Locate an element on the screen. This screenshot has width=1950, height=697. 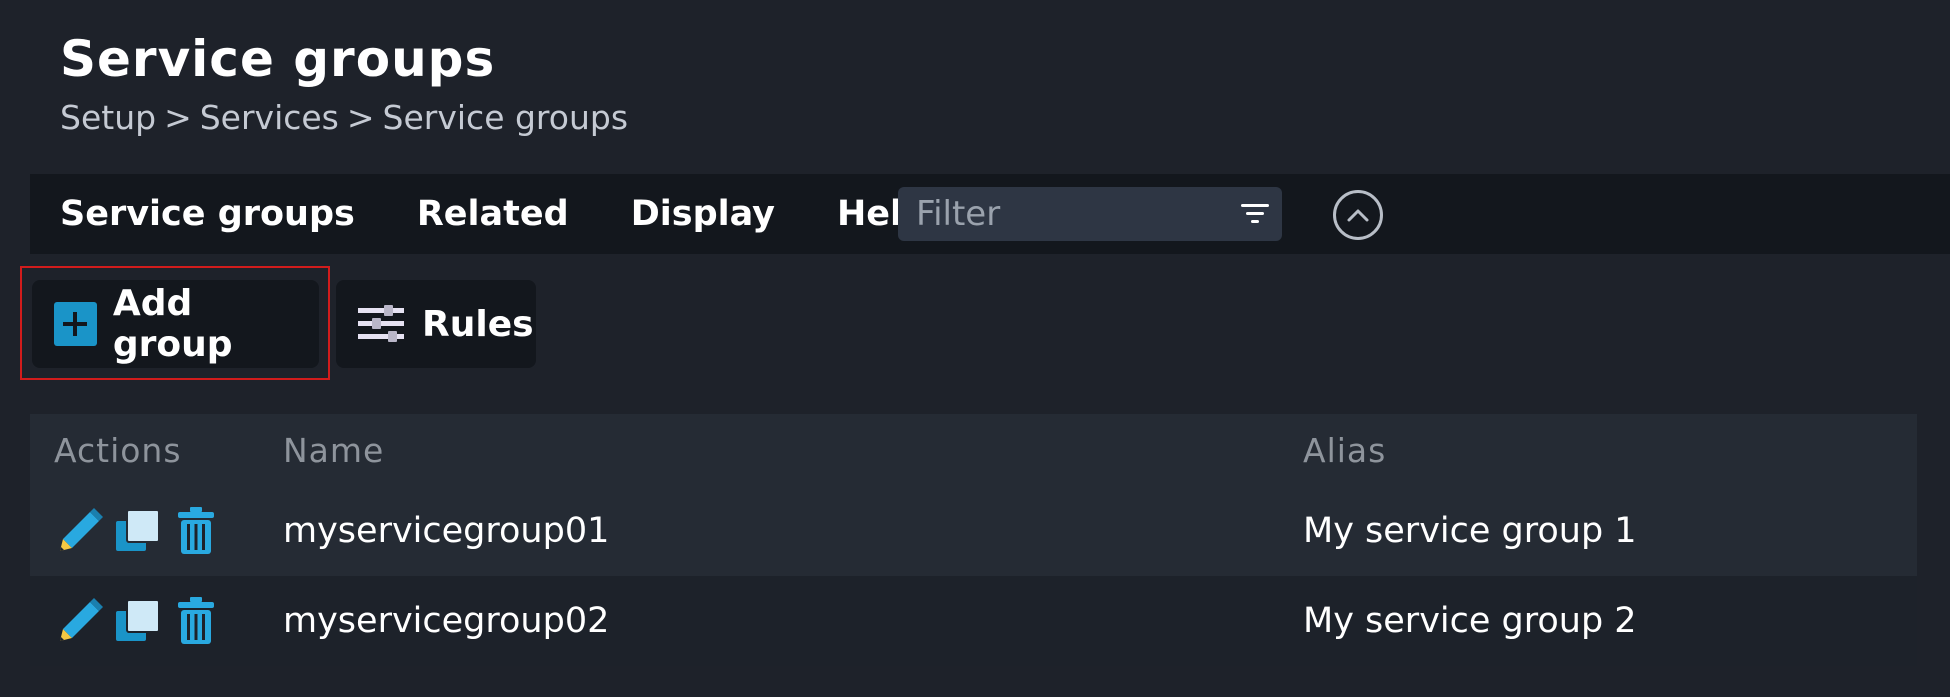
column-header-name: Name is located at coordinates (793, 450).